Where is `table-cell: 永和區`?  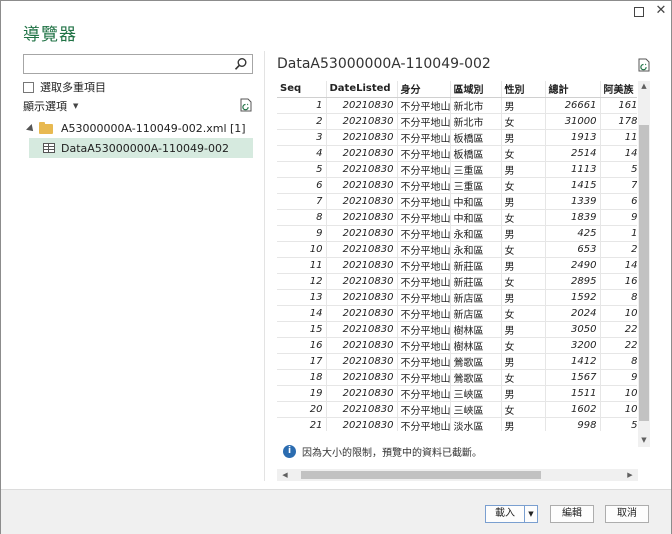 table-cell: 永和區 is located at coordinates (476, 233).